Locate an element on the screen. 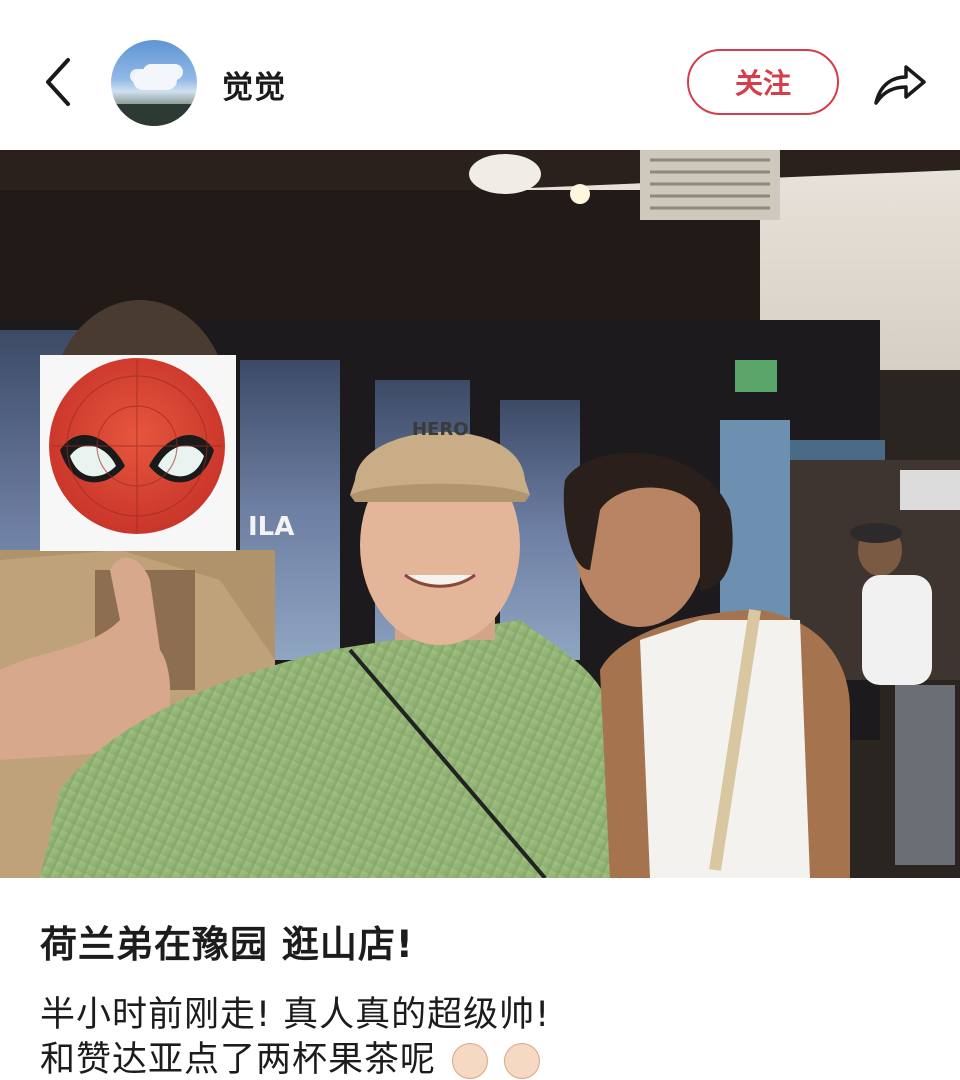  post-body-line-2-text: 和赞达亚点了两杯果茶呢 is located at coordinates (238, 1060).